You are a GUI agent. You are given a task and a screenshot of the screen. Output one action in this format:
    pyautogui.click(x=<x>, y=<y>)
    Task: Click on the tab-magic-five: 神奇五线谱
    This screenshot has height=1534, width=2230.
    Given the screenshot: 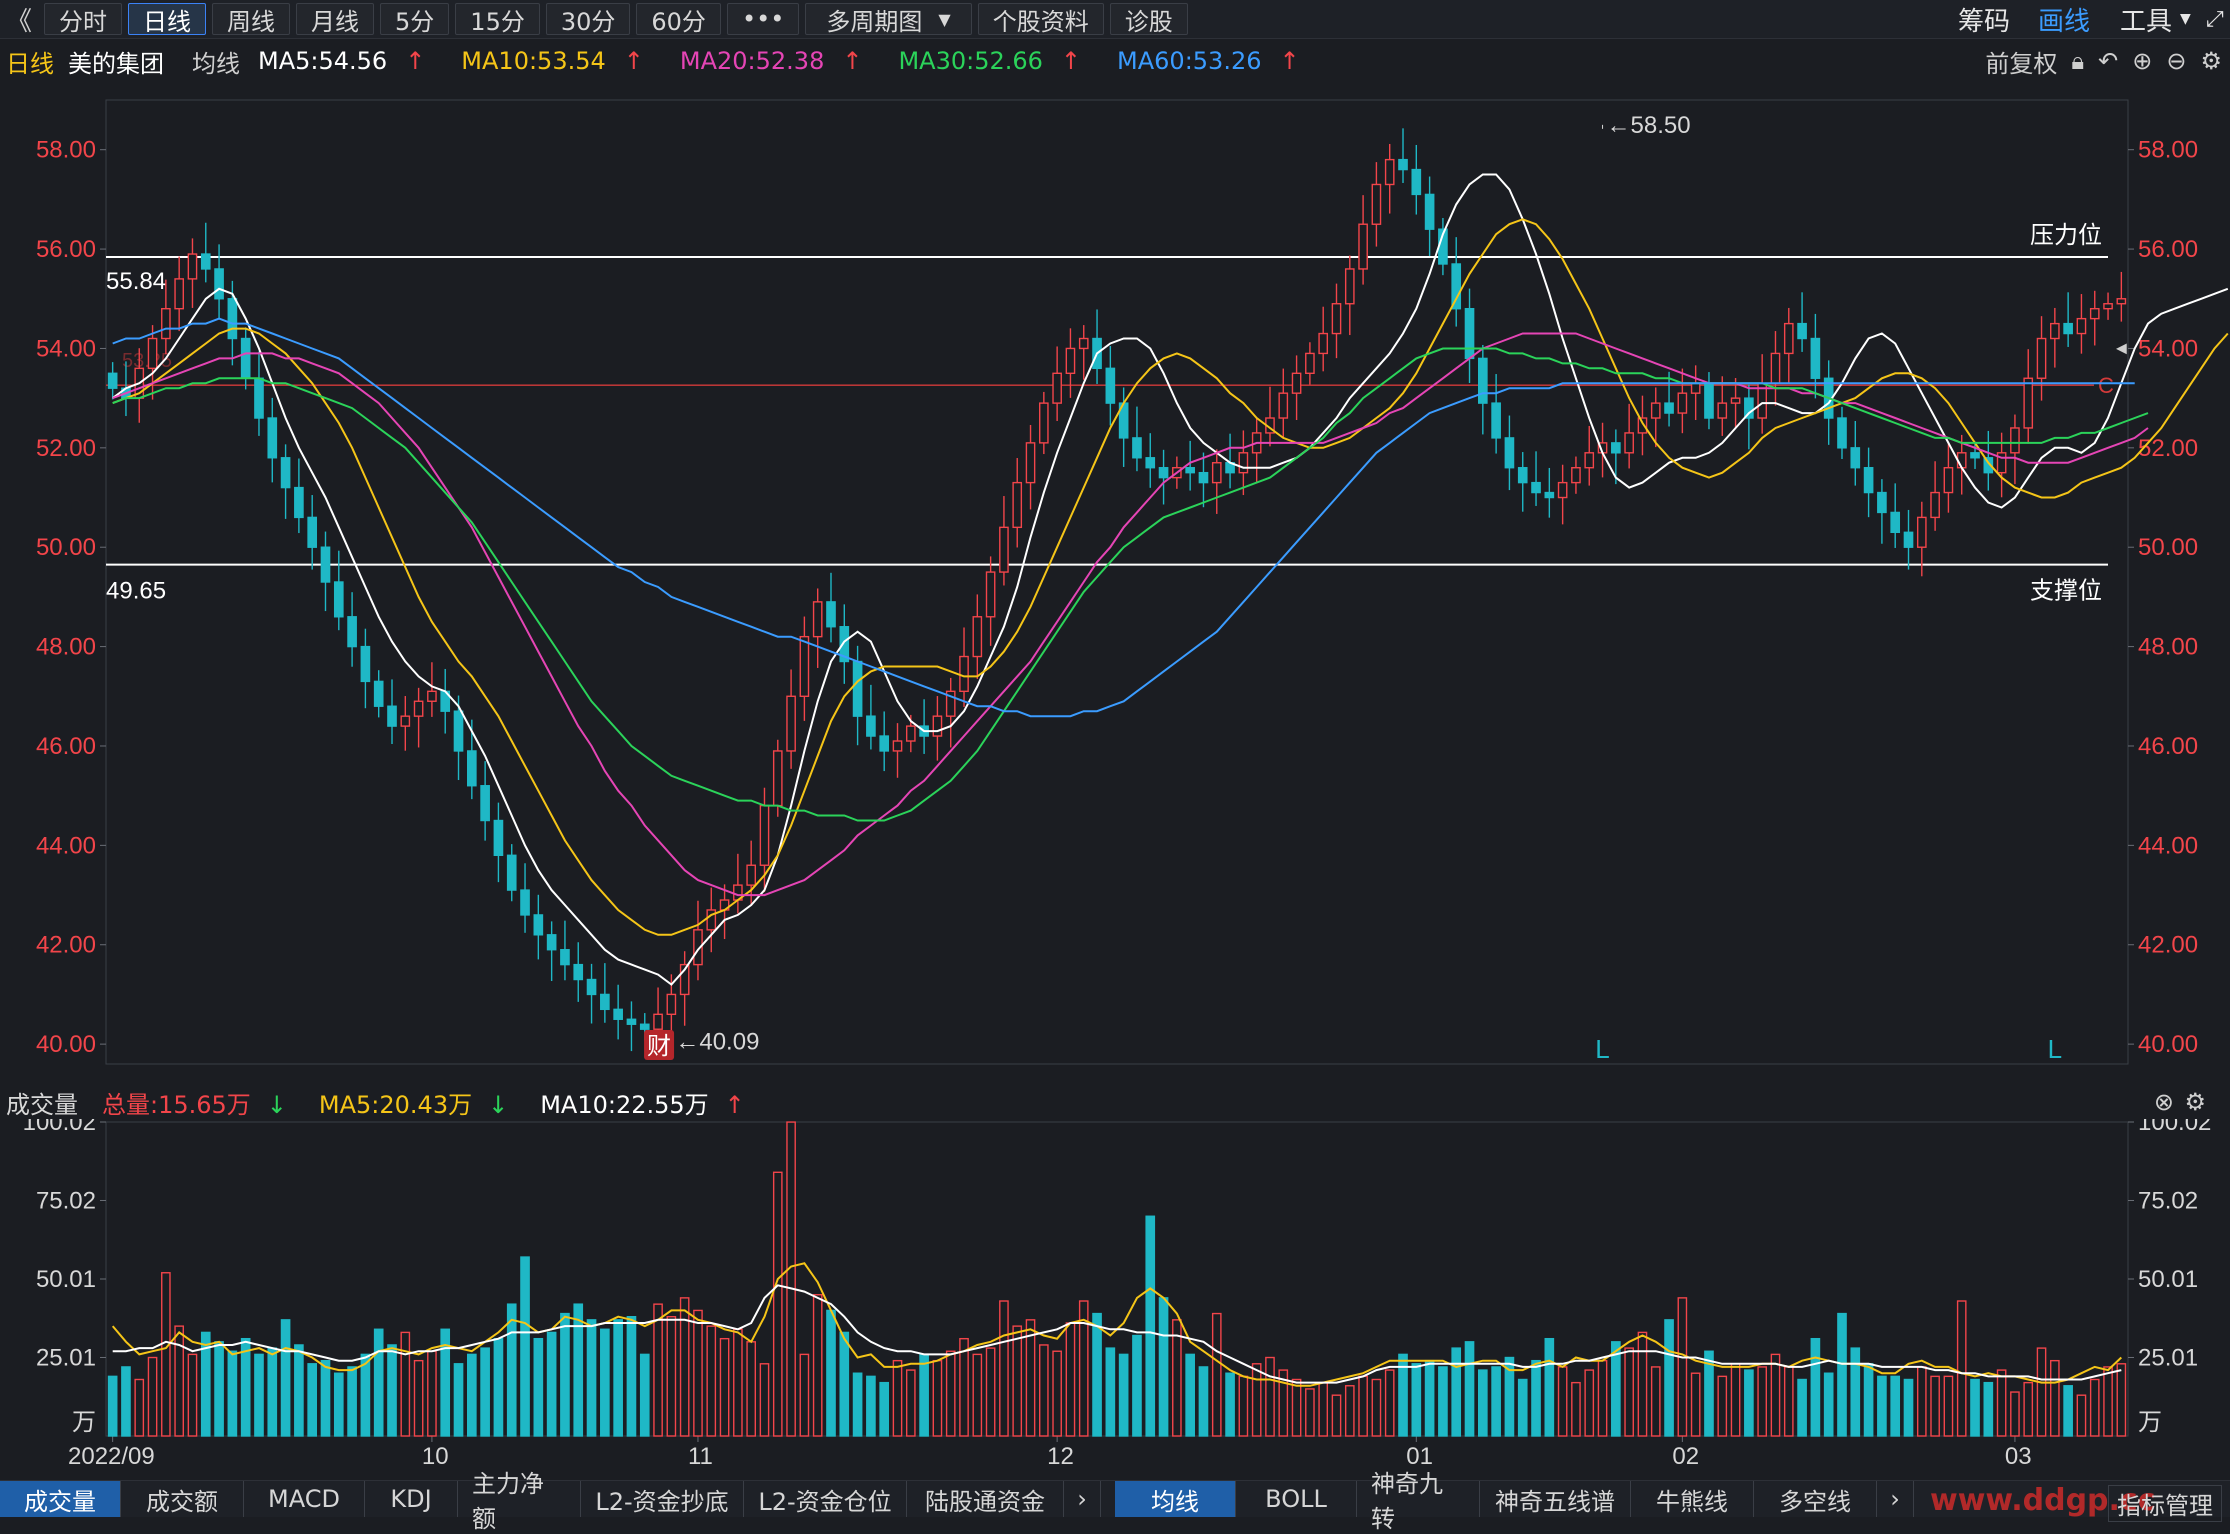 What is the action you would take?
    pyautogui.click(x=1555, y=1499)
    